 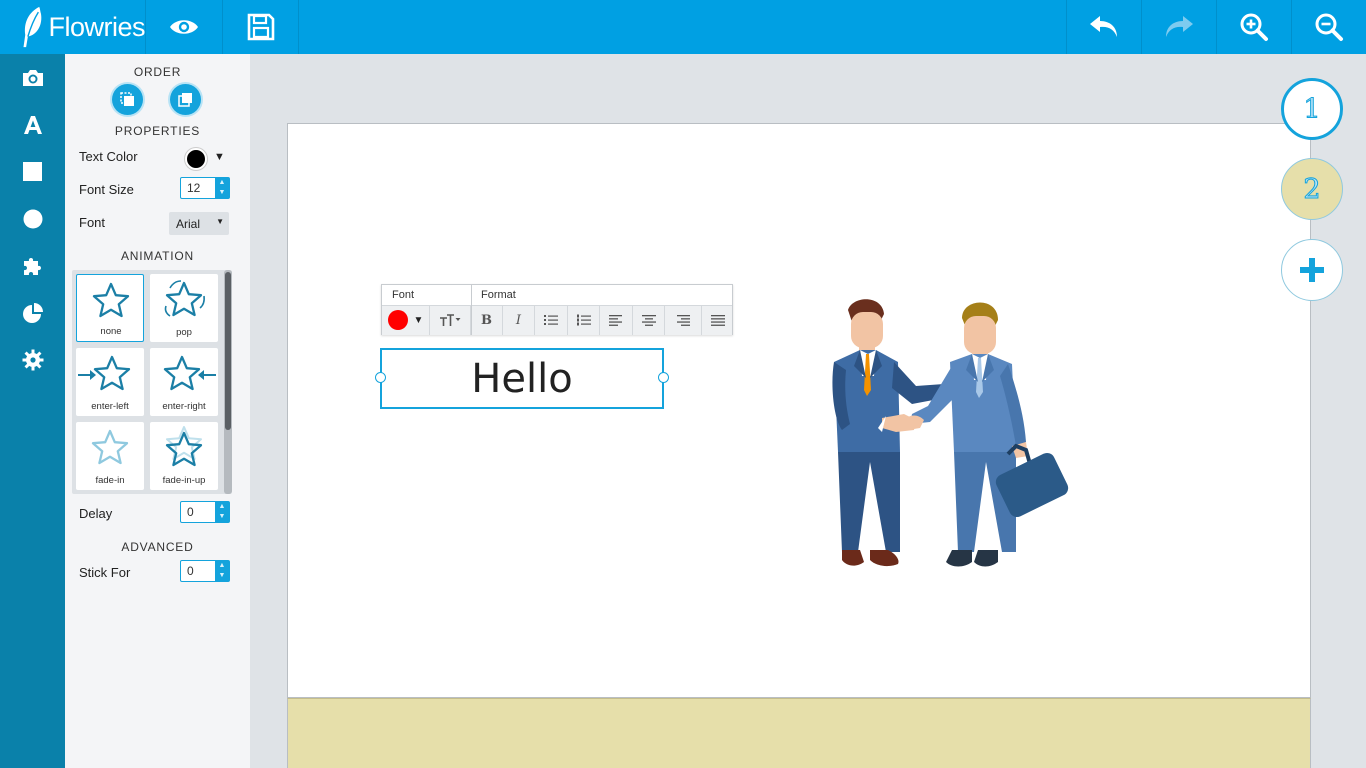 I want to click on align-left-icon, so click(x=615, y=320).